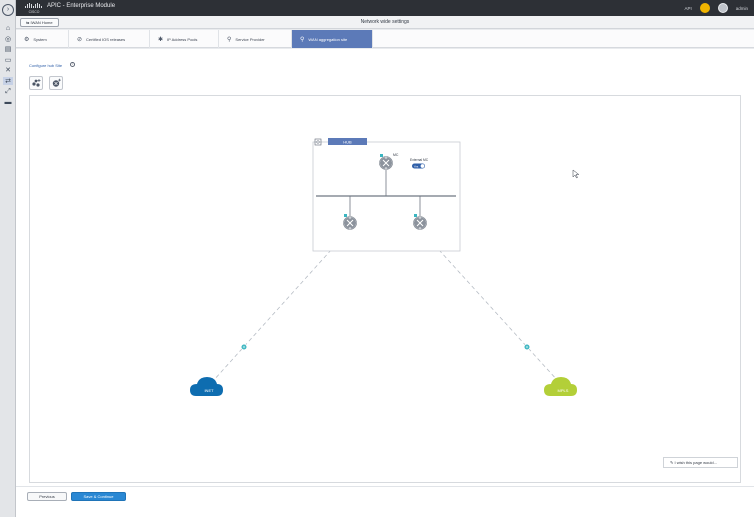  I want to click on tab-certified-ios: ⊘ Certified IOS releases, so click(109, 39).